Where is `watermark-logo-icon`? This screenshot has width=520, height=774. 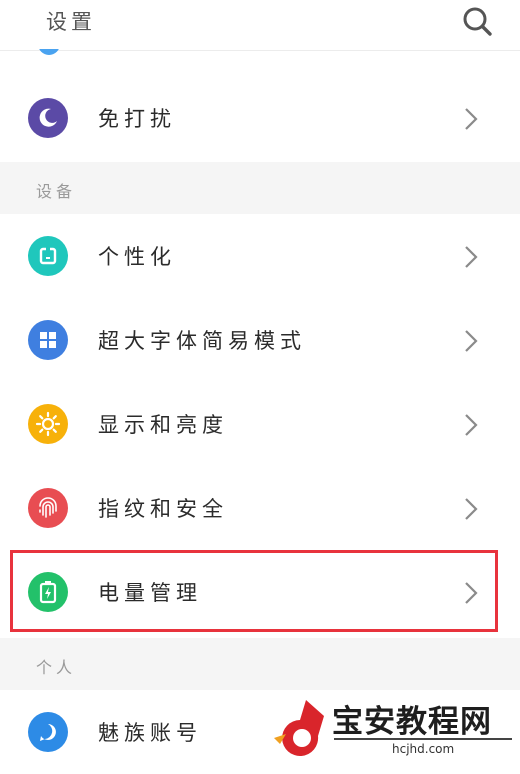
watermark-logo-icon is located at coordinates (300, 727).